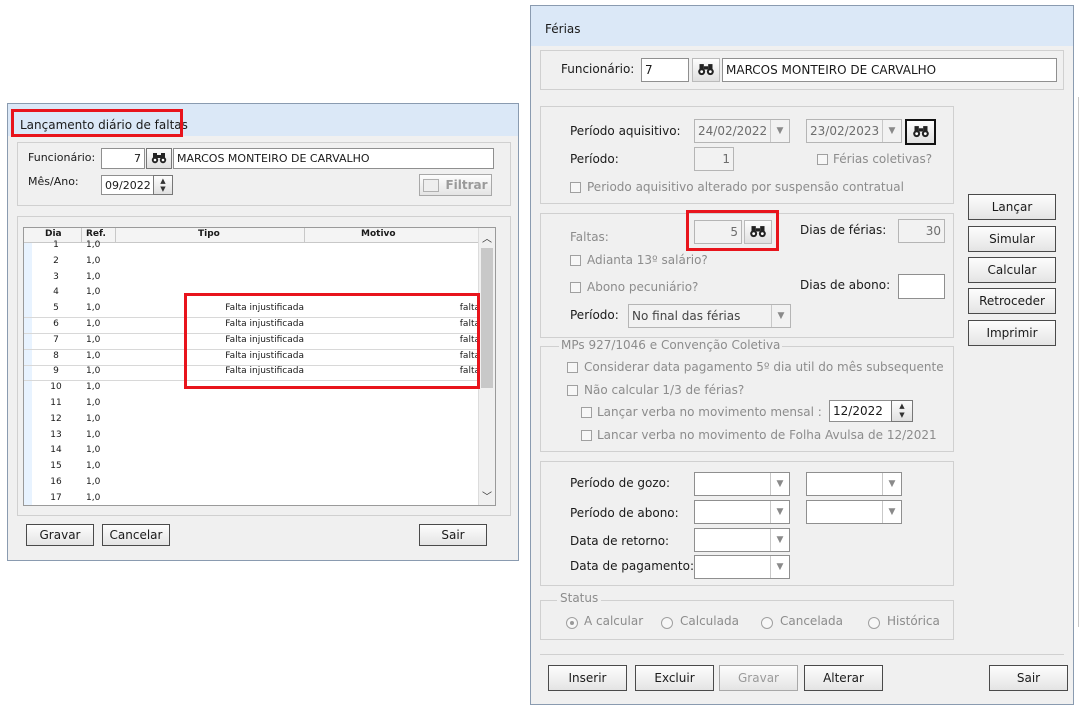 This screenshot has width=1090, height=710. What do you see at coordinates (843, 678) in the screenshot?
I see `alterar-button: Alterar` at bounding box center [843, 678].